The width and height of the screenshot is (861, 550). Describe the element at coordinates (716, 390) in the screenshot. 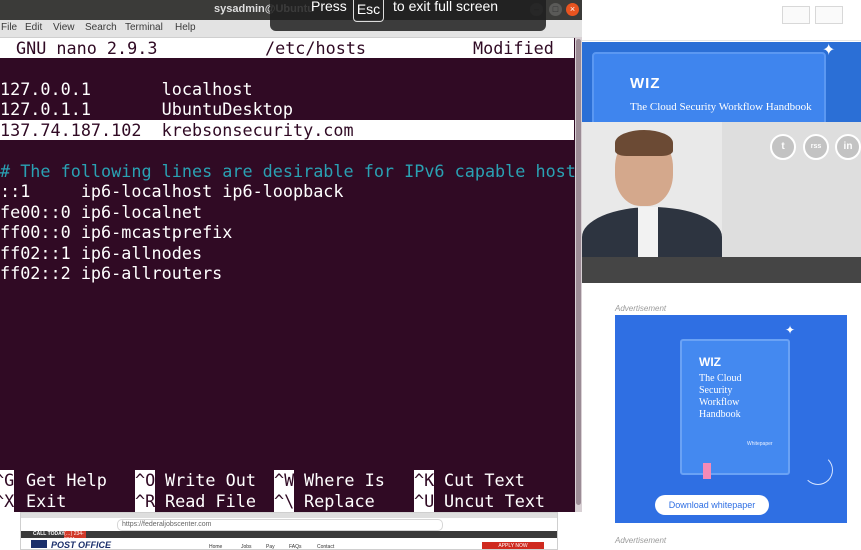

I see `ad-title-line: Security` at that location.